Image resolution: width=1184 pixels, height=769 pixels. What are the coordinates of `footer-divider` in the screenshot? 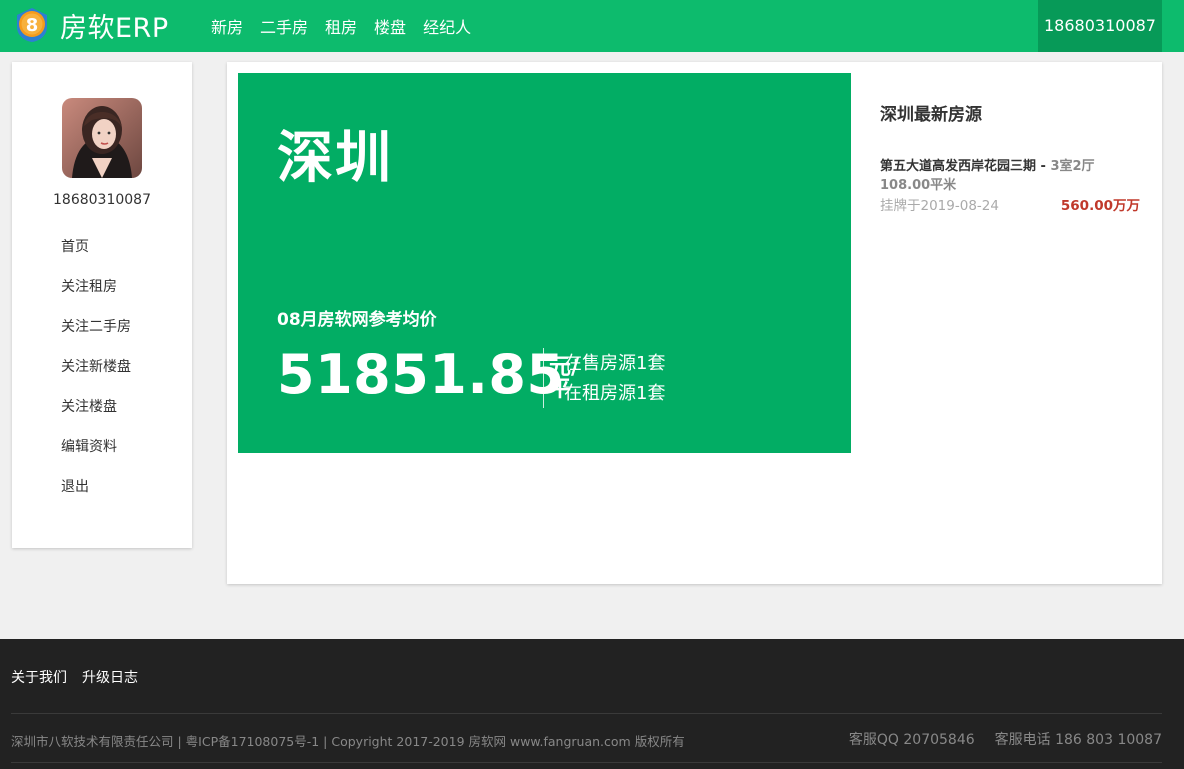 It's located at (586, 713).